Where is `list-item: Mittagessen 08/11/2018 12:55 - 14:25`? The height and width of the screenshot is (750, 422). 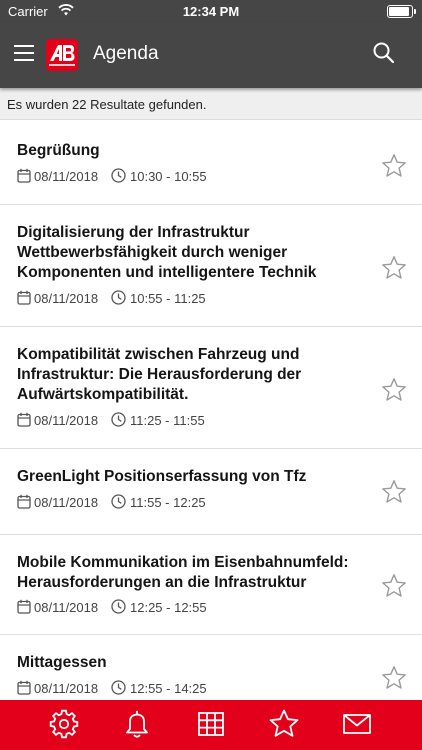 list-item: Mittagessen 08/11/2018 12:55 - 14:25 is located at coordinates (211, 667).